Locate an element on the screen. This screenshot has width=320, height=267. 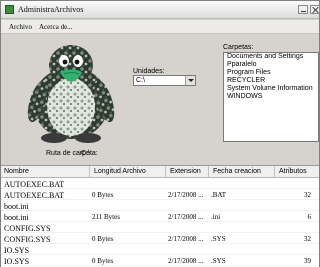
drive-select-value: C:\ is located at coordinates (140, 80).